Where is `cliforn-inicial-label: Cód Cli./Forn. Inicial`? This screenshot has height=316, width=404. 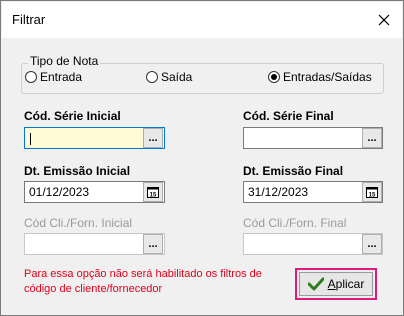 cliforn-inicial-label: Cód Cli./Forn. Inicial is located at coordinates (78, 223).